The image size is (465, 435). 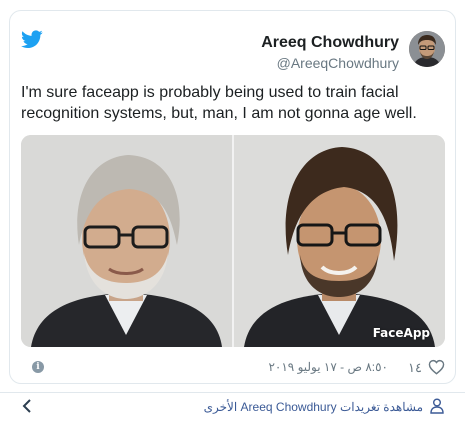 I want to click on author-name: Areeq Chowdhury, so click(x=330, y=43).